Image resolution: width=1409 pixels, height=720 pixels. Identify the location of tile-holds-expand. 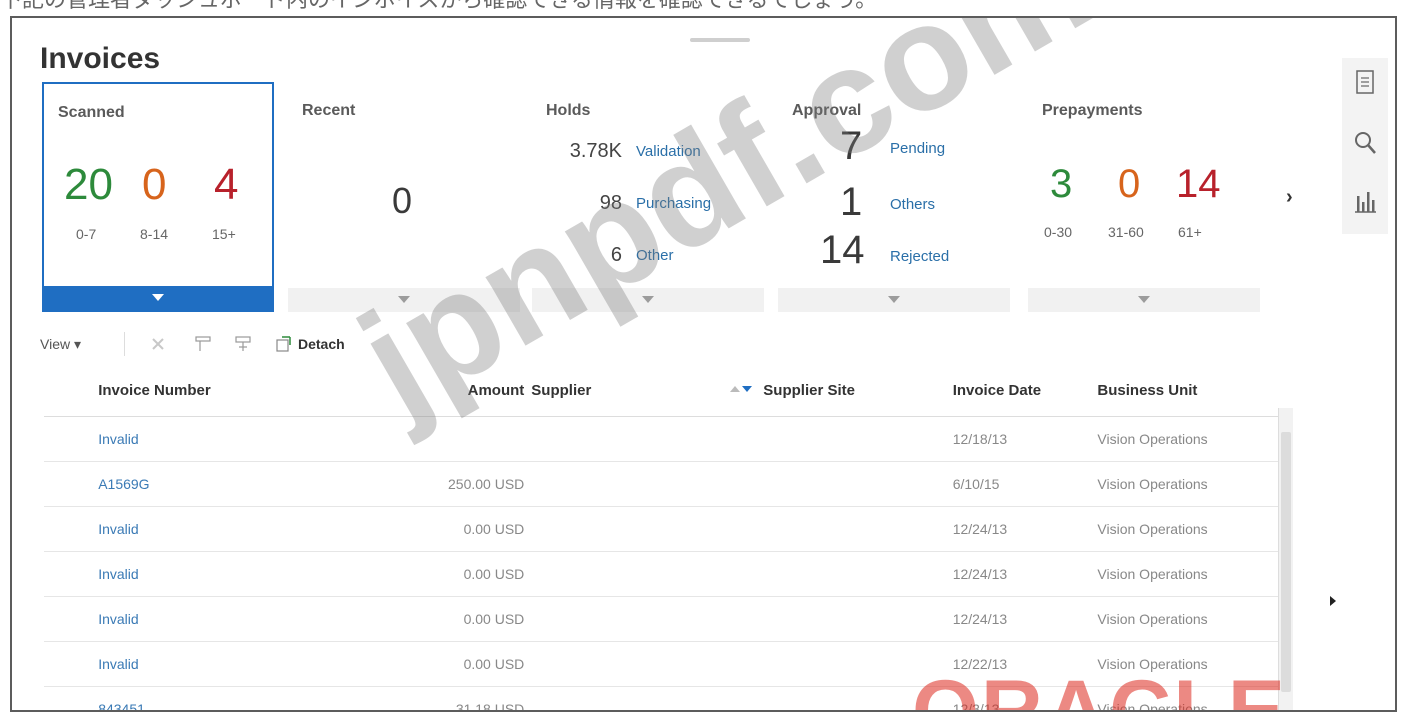
(648, 300).